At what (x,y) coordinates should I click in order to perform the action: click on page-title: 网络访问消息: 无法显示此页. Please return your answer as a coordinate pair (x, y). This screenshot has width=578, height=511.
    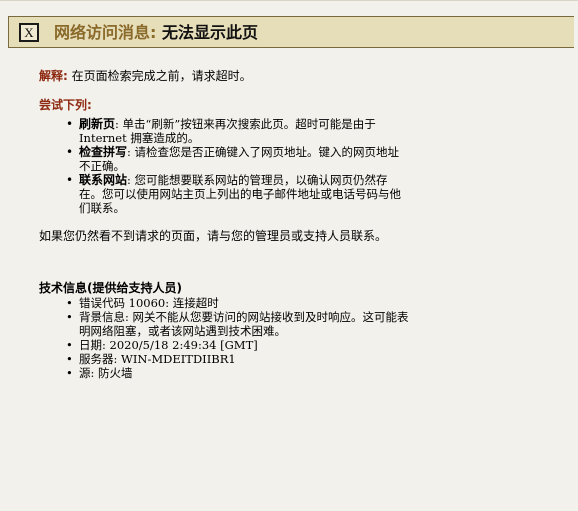
    Looking at the image, I should click on (156, 33).